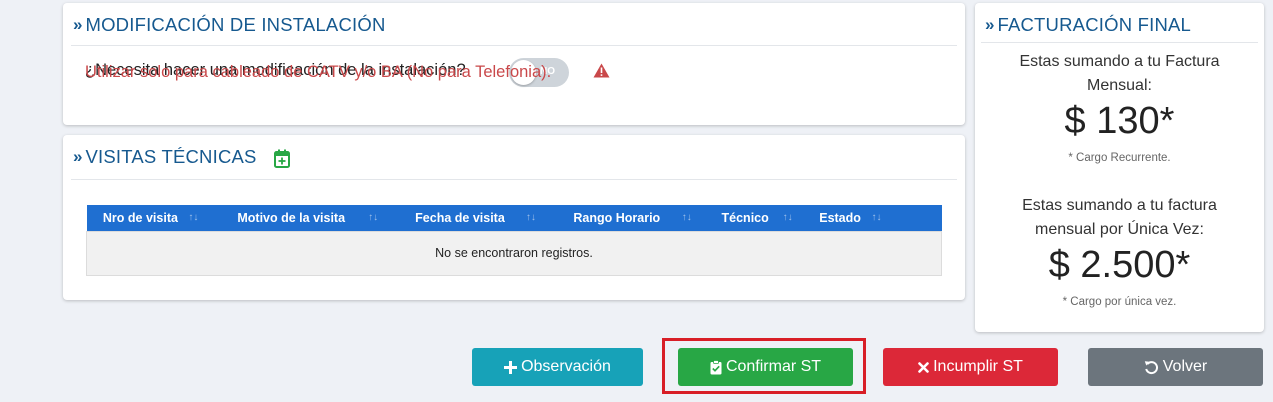 The height and width of the screenshot is (402, 1273). I want to click on clipboard-check-icon, so click(716, 366).